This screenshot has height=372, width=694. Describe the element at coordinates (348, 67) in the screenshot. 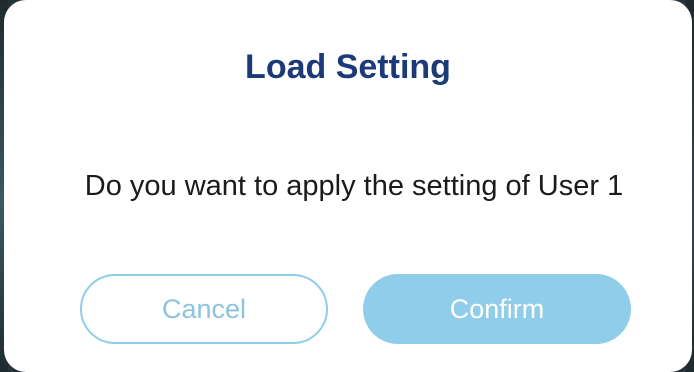

I see `dialog-title: Load Setting` at that location.